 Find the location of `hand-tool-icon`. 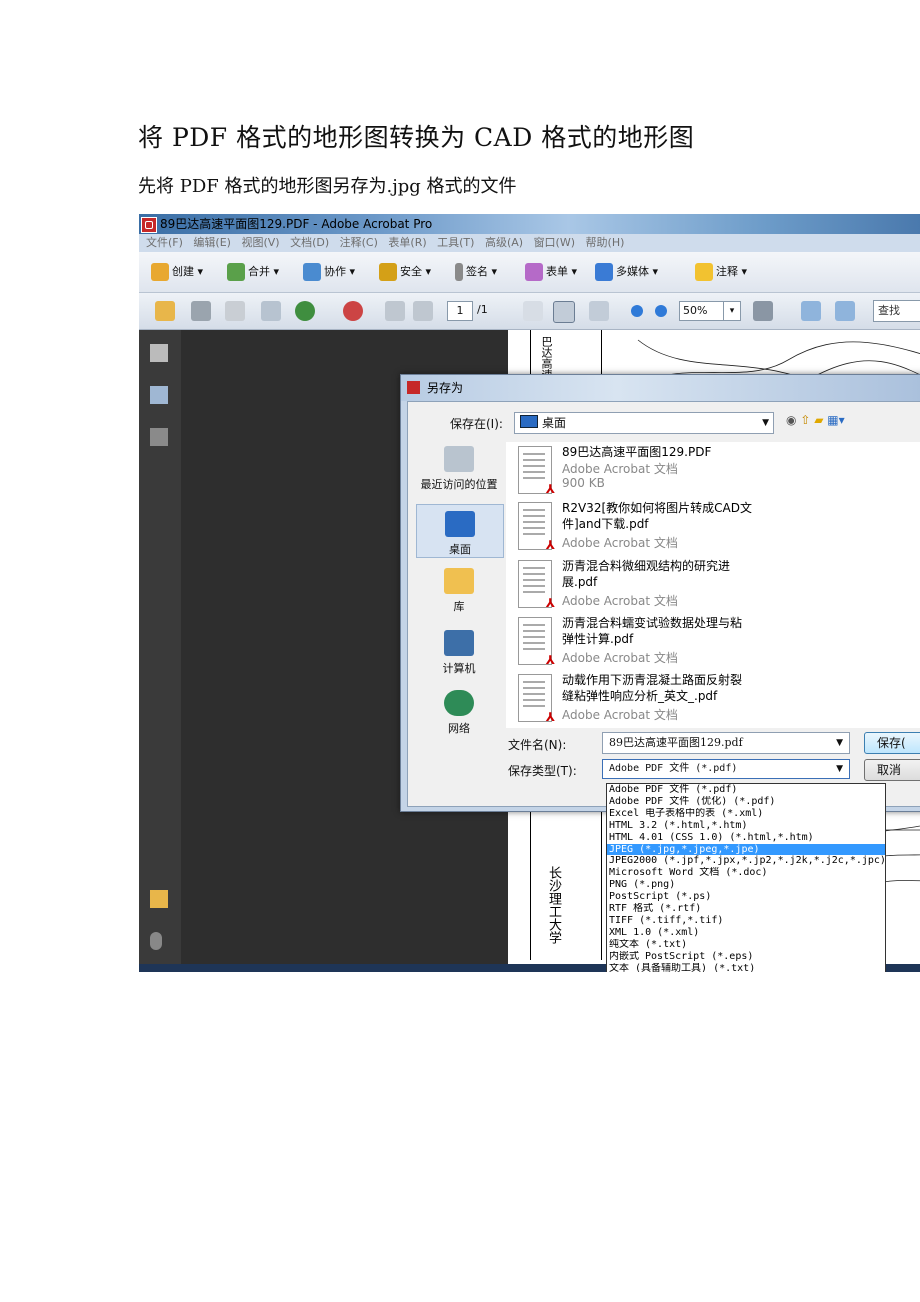

hand-tool-icon is located at coordinates (564, 312).